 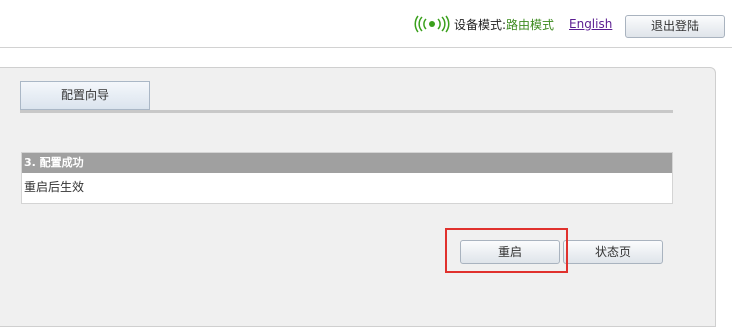 I want to click on language-english-link: English, so click(x=590, y=24).